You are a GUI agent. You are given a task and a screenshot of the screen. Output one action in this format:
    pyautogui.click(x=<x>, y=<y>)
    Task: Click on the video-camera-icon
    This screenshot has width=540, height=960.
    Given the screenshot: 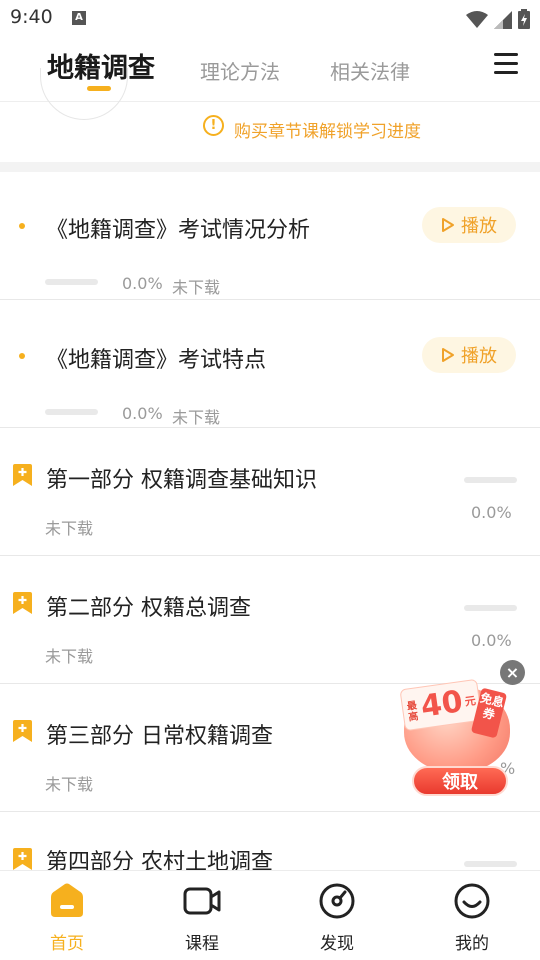 What is the action you would take?
    pyautogui.click(x=202, y=901)
    